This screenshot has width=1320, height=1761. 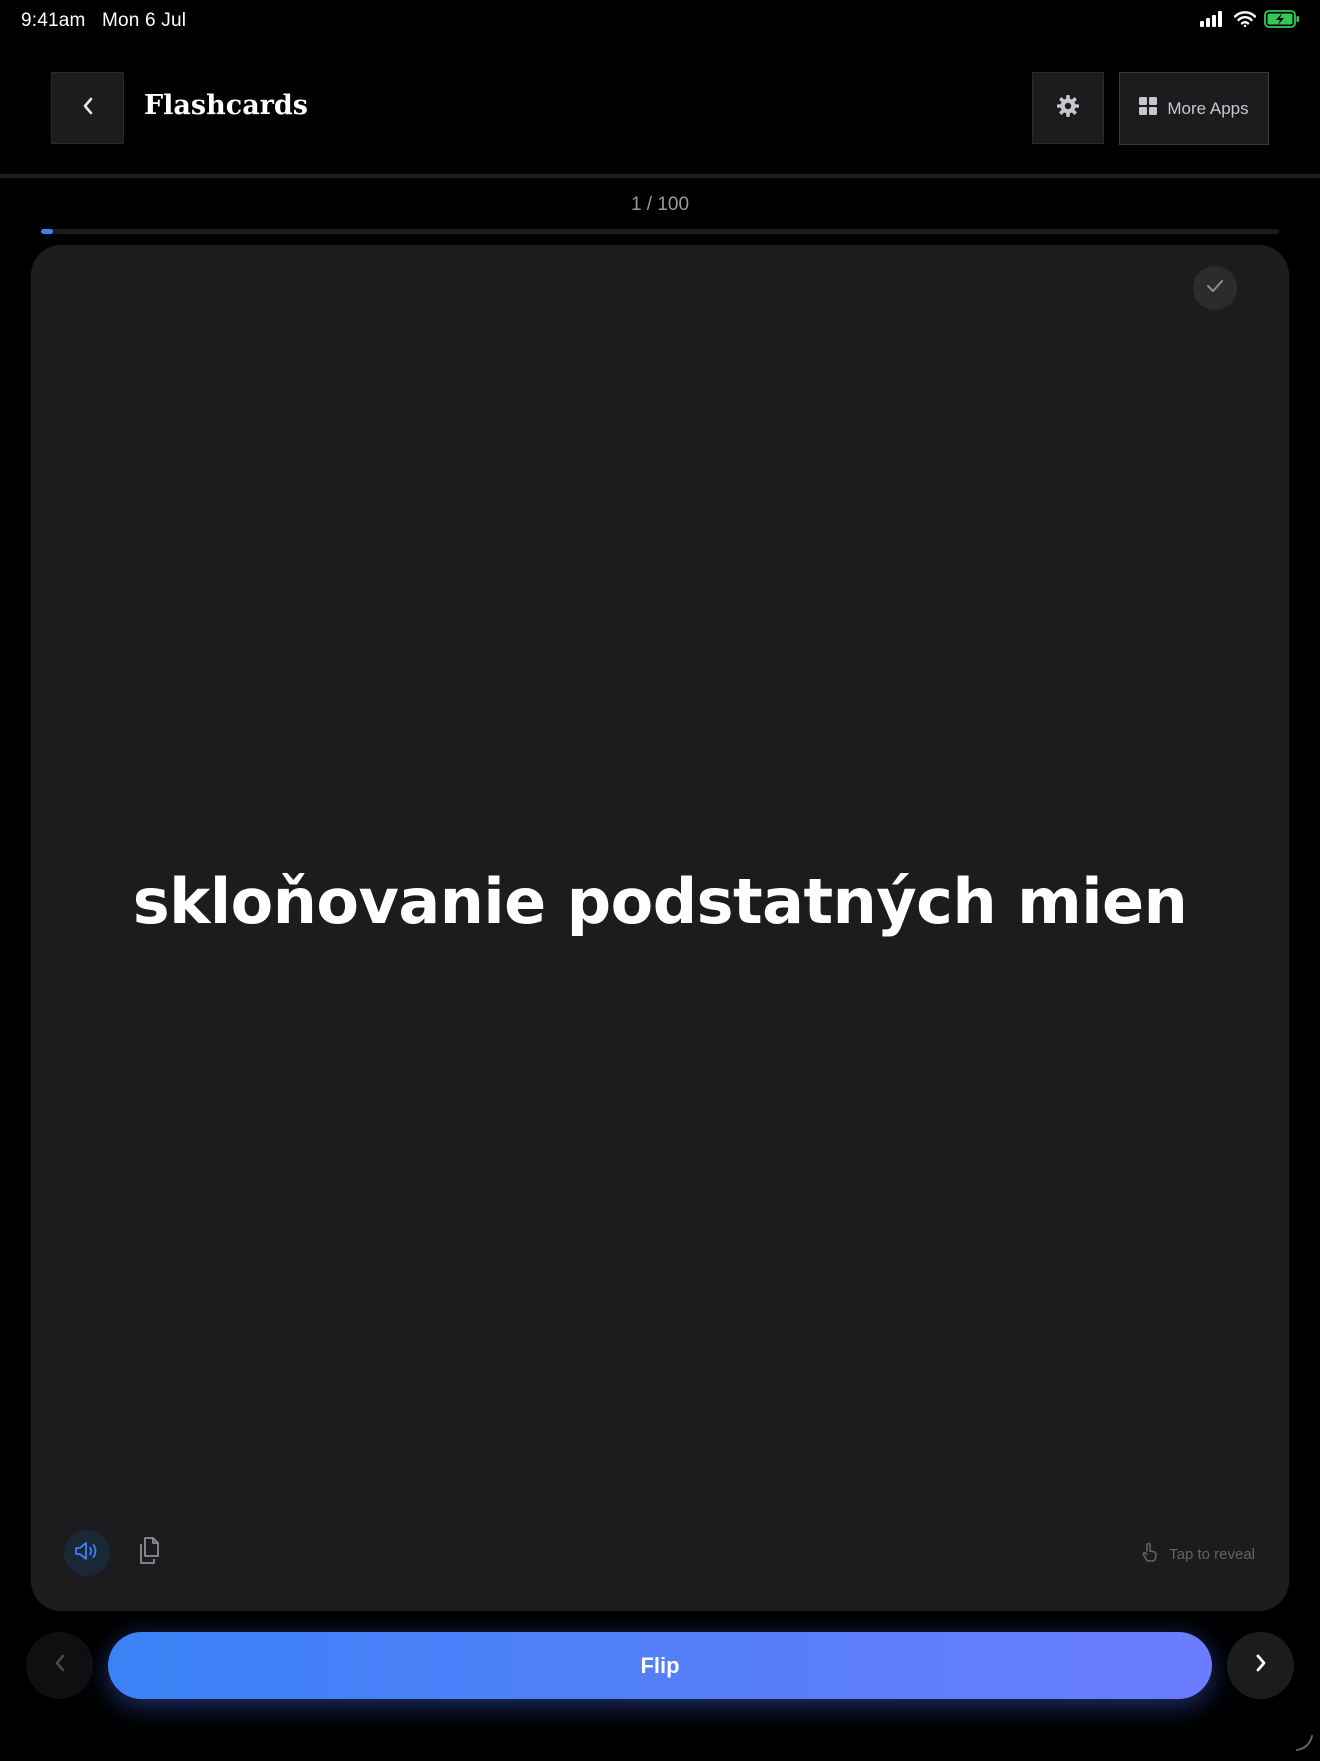 I want to click on status-icons, so click(x=1250, y=21).